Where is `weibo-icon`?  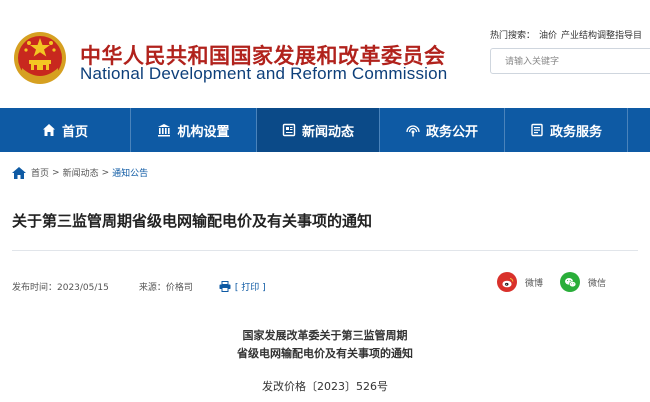
weibo-icon is located at coordinates (507, 282).